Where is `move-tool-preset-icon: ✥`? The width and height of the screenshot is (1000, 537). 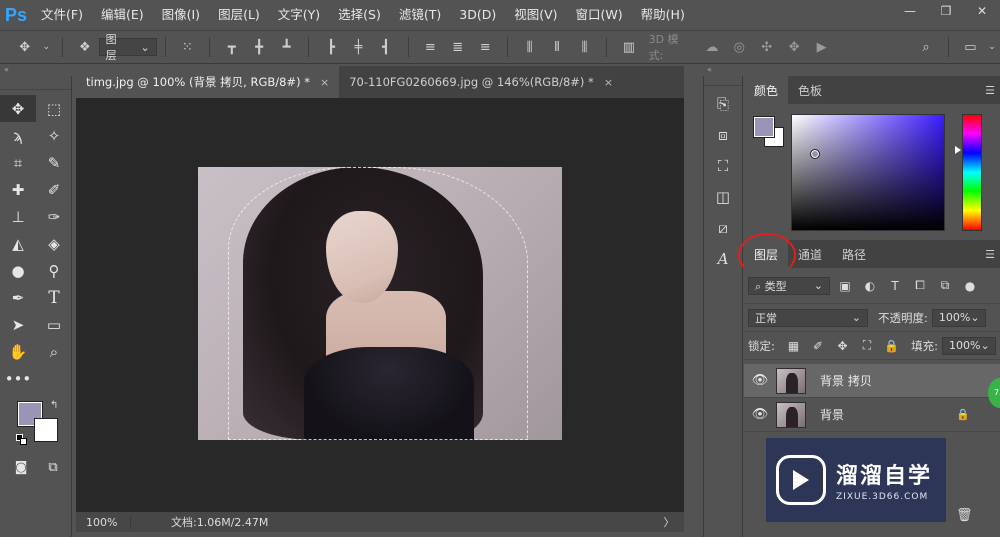
move-tool-preset-icon: ✥ is located at coordinates (24, 47).